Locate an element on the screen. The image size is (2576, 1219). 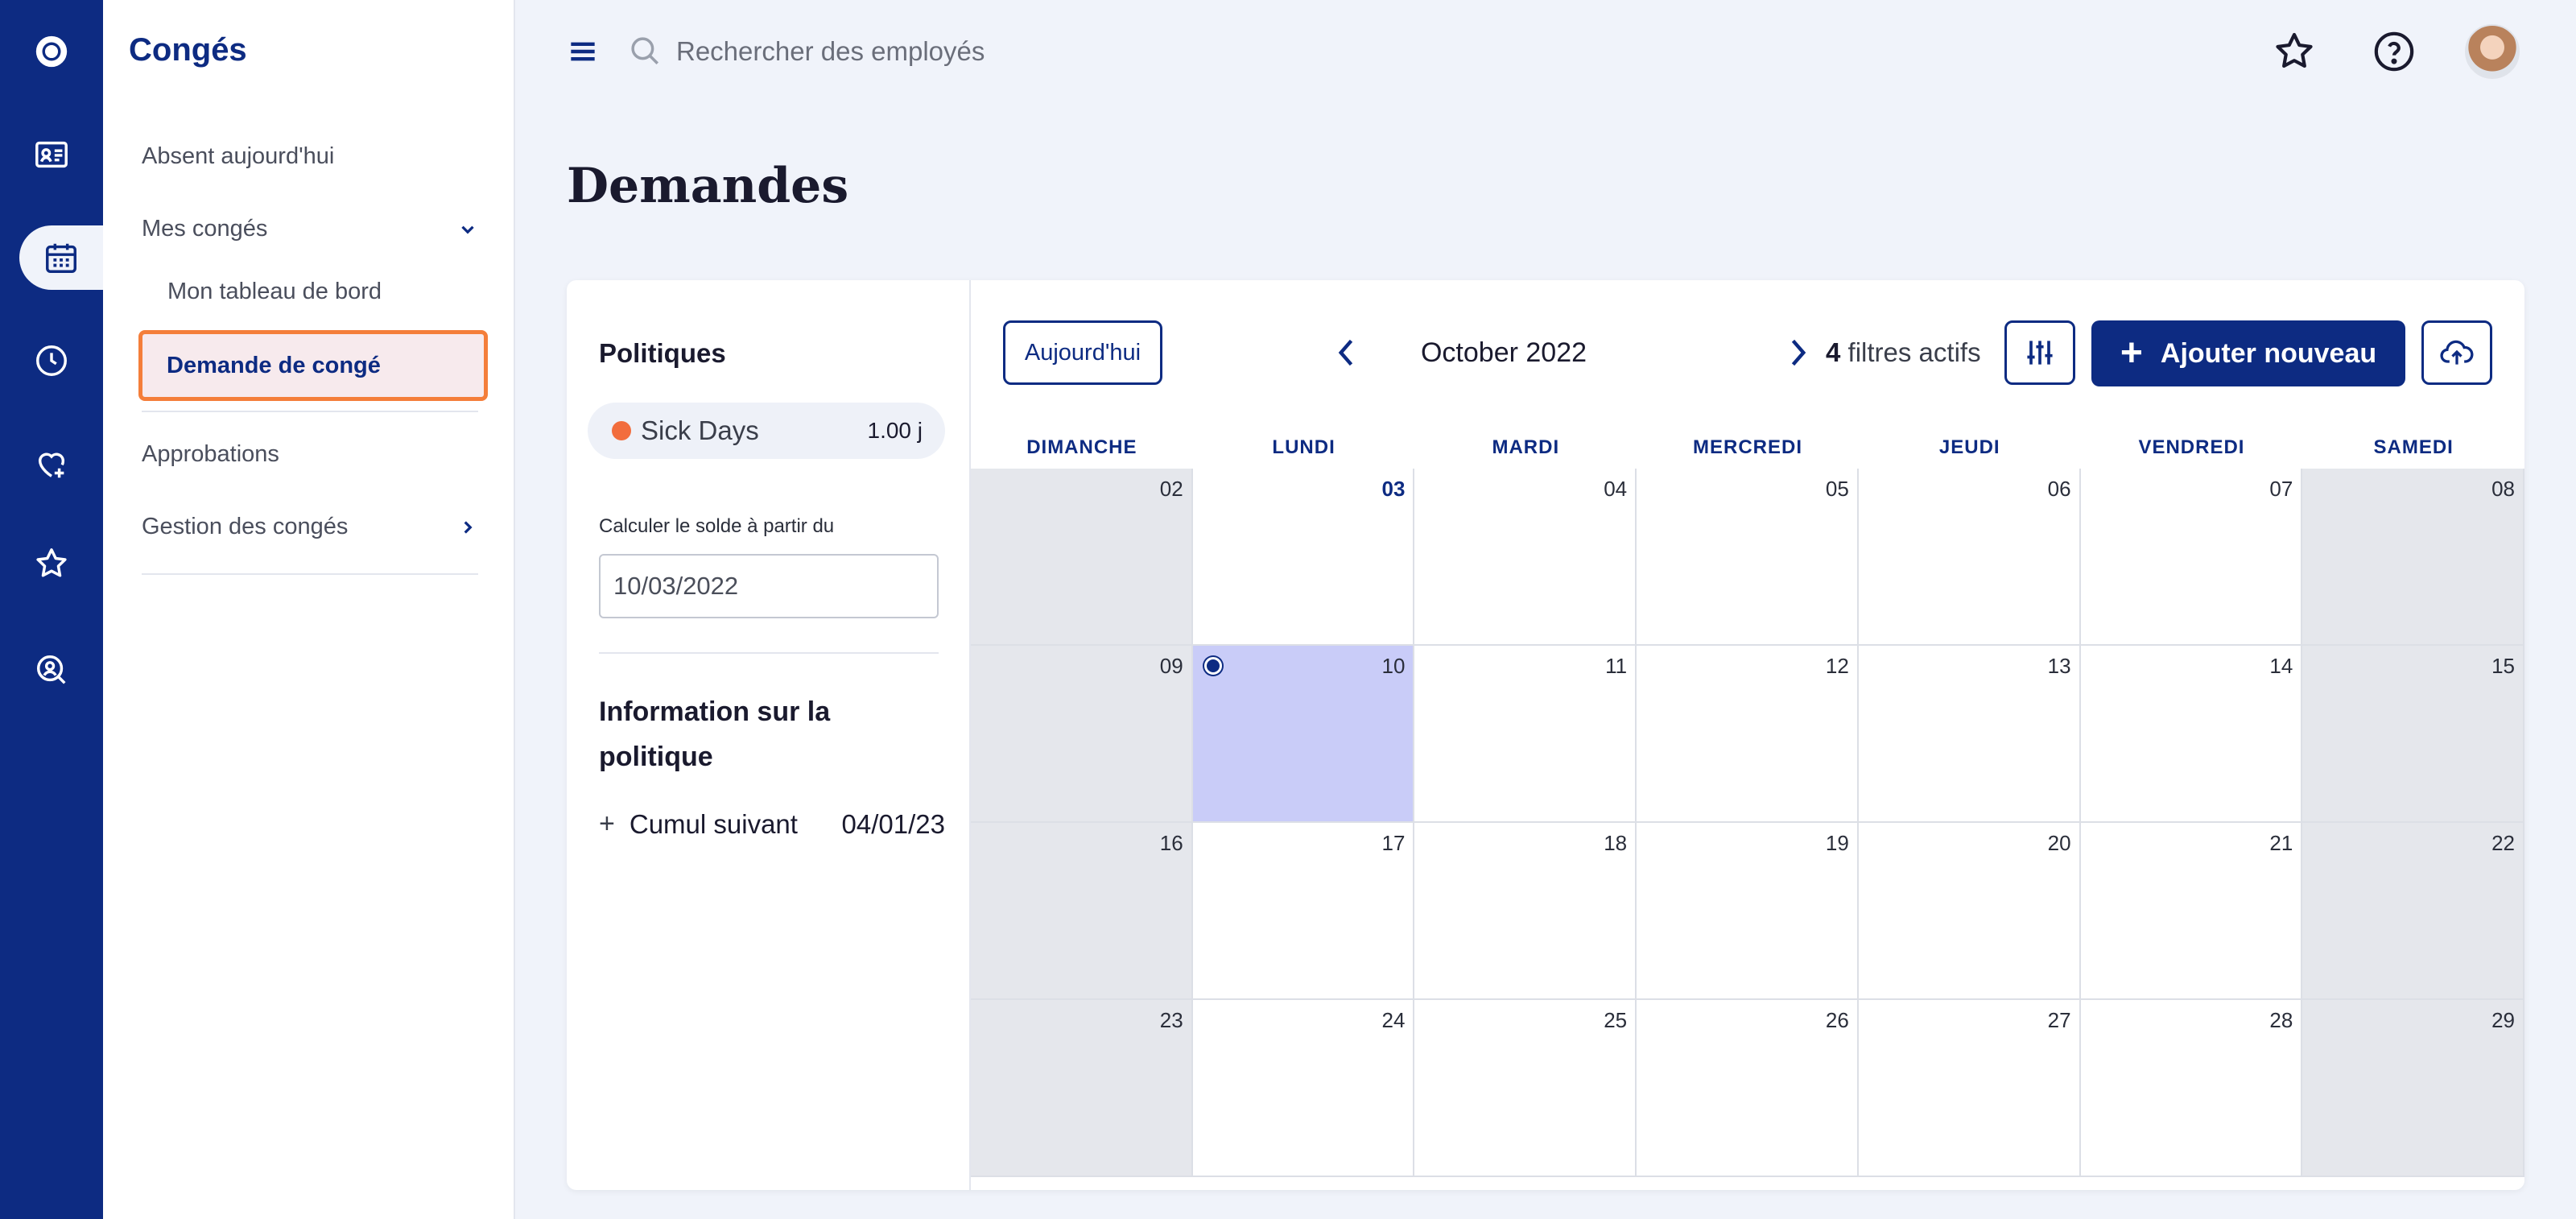
calendar-day-number: 07 is located at coordinates (2281, 489).